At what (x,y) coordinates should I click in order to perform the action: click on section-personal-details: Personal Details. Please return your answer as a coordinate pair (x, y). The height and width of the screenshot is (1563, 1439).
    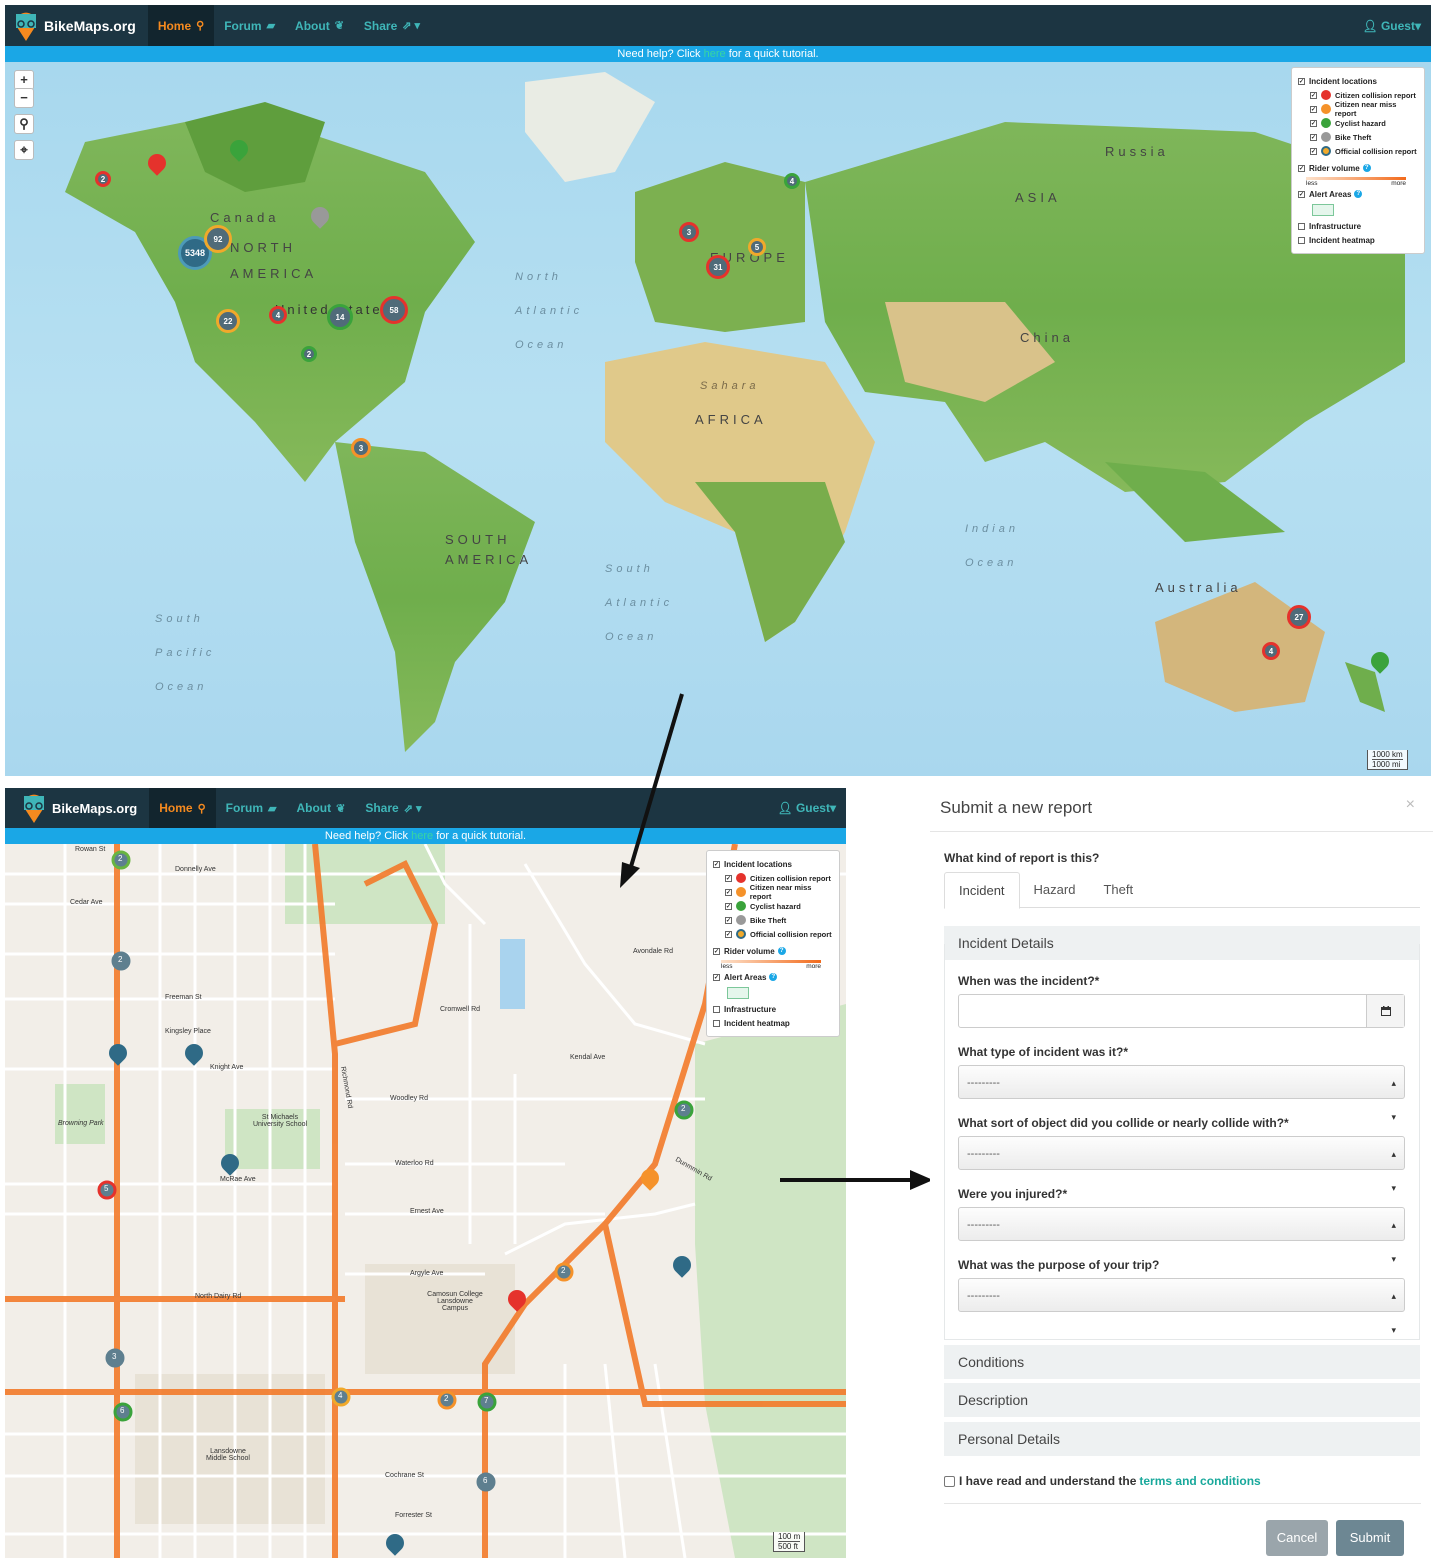
    Looking at the image, I should click on (1182, 1439).